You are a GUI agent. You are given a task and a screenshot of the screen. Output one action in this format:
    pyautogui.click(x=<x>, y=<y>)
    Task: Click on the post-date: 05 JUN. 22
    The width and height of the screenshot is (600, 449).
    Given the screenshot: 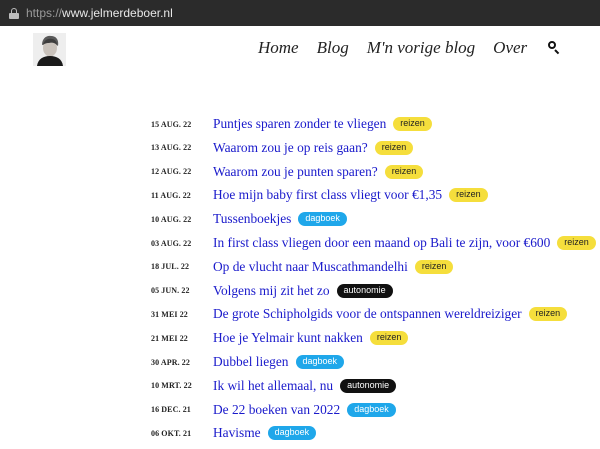 What is the action you would take?
    pyautogui.click(x=170, y=291)
    